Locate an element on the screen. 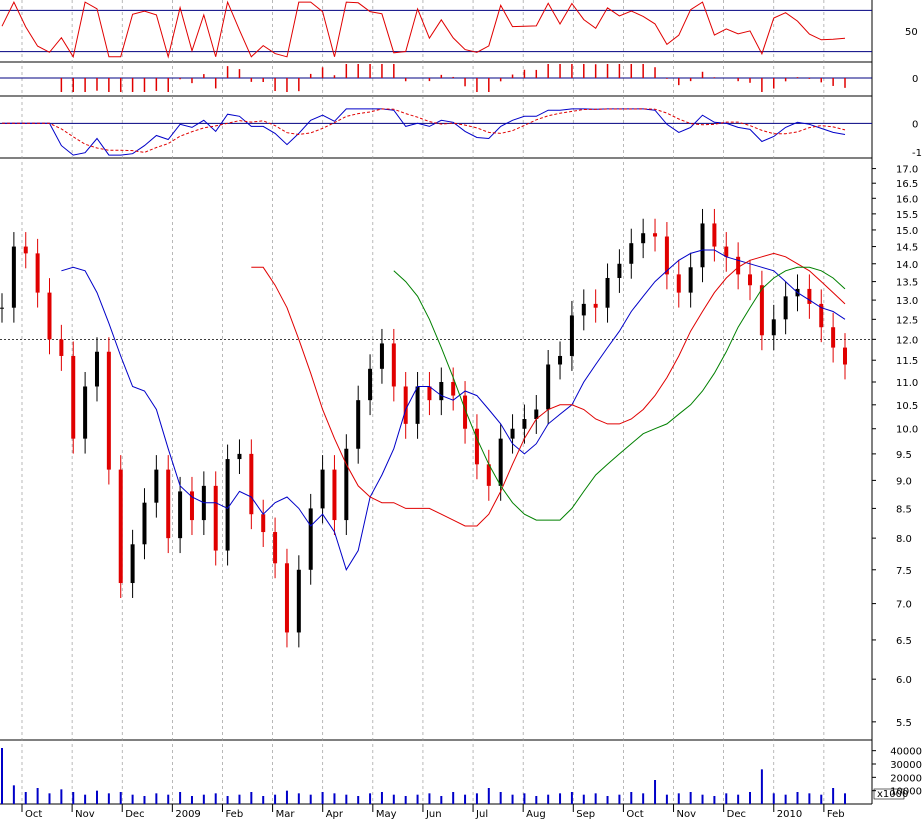 Image resolution: width=923 pixels, height=825 pixels. macd-y-tick-label: -1 is located at coordinates (917, 153).